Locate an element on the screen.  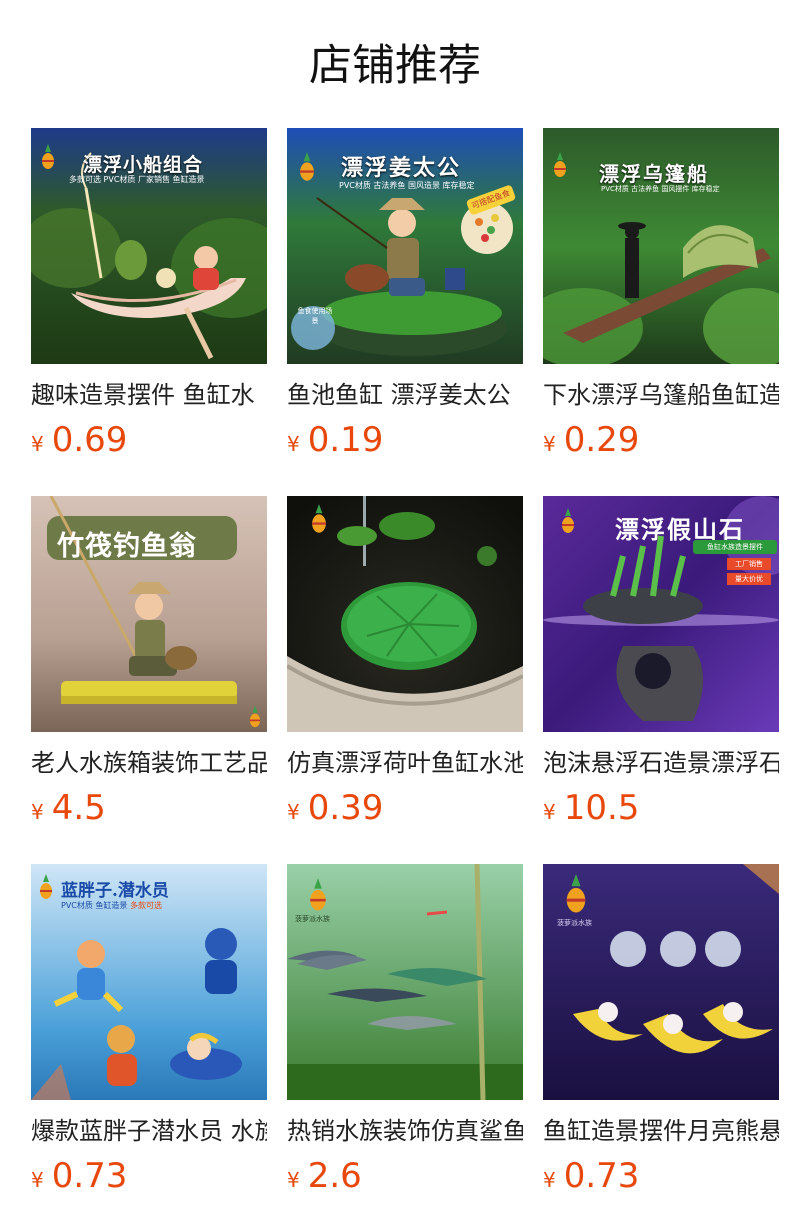
product-name: 热销水族装饰仿真鲨鱼 is located at coordinates (405, 1131).